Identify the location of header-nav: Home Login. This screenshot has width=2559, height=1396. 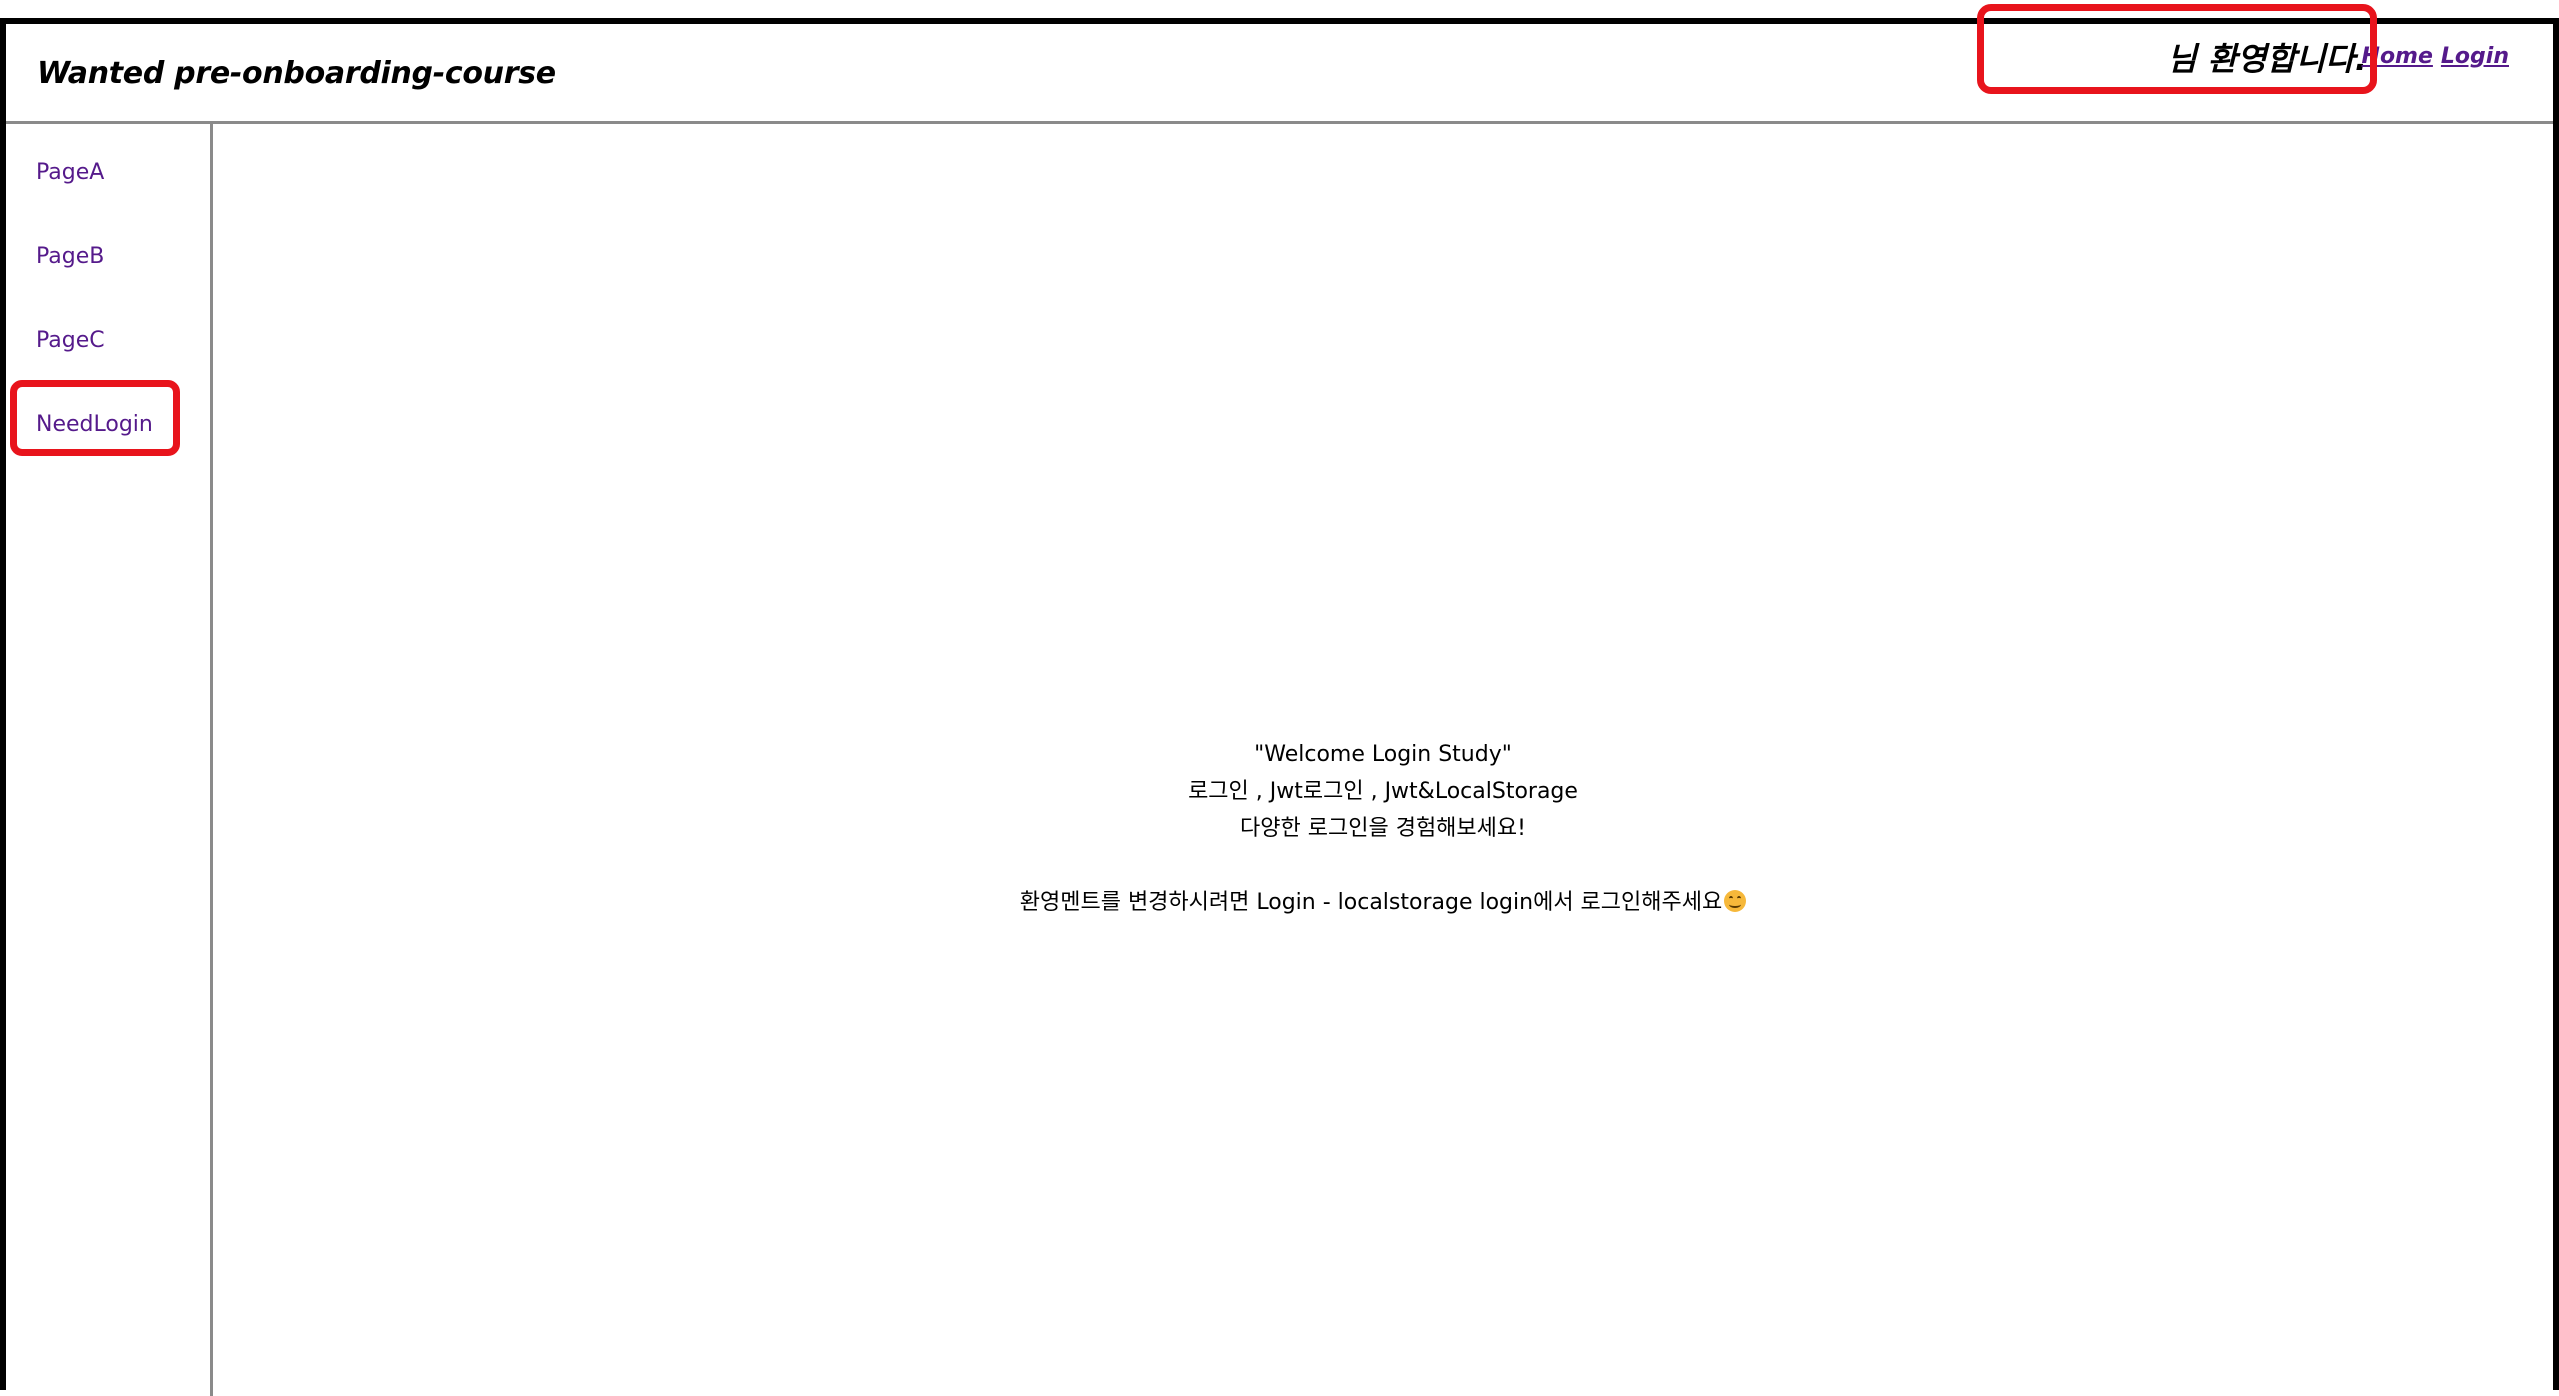
(2435, 56).